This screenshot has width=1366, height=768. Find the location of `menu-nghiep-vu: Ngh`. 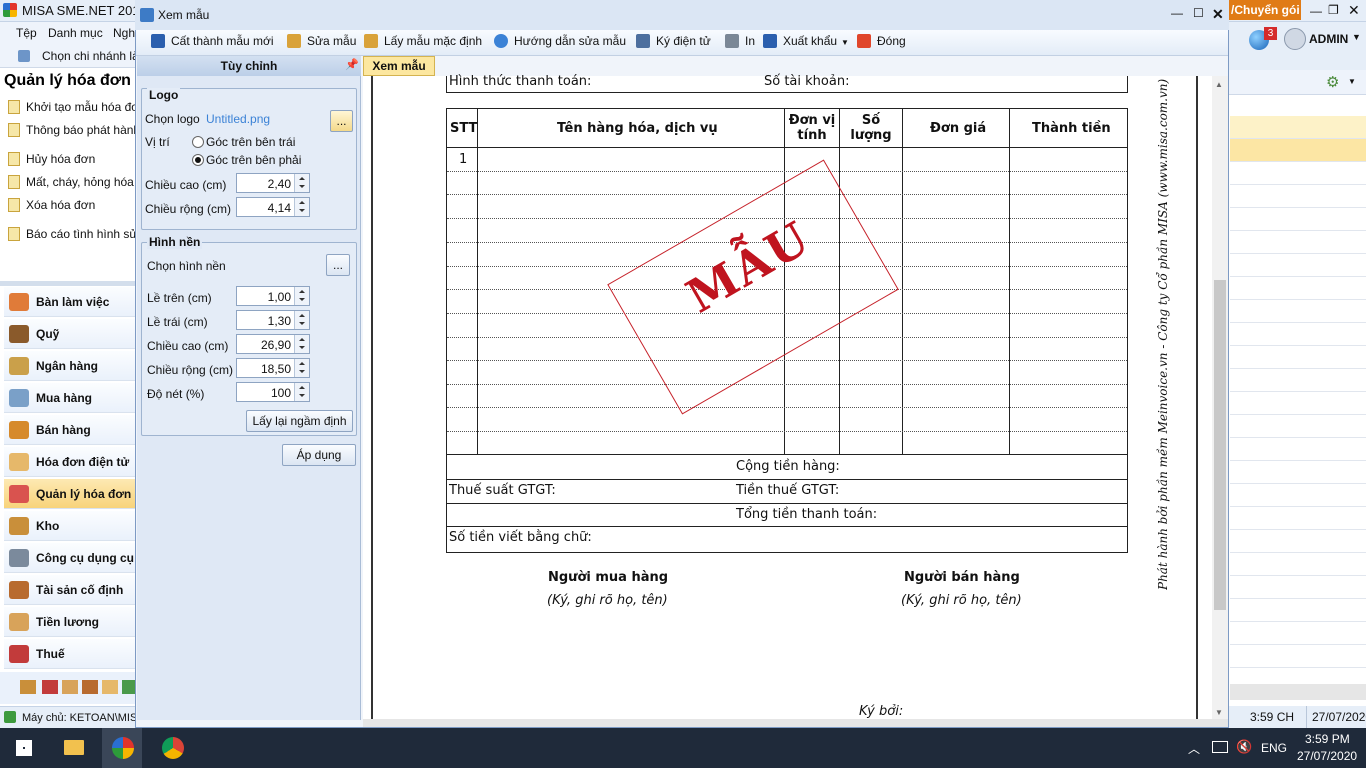

menu-nghiep-vu: Ngh is located at coordinates (124, 33).